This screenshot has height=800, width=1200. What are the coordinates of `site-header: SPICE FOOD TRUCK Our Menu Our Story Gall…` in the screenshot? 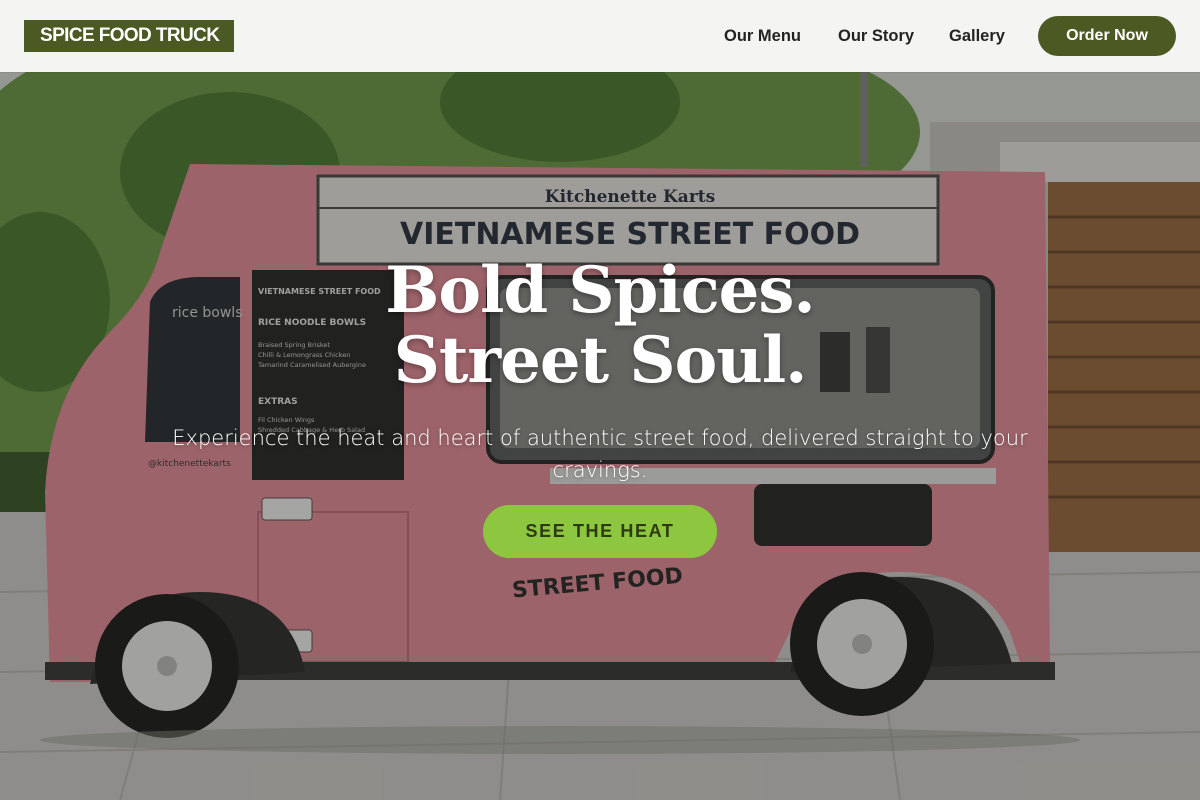 It's located at (600, 36).